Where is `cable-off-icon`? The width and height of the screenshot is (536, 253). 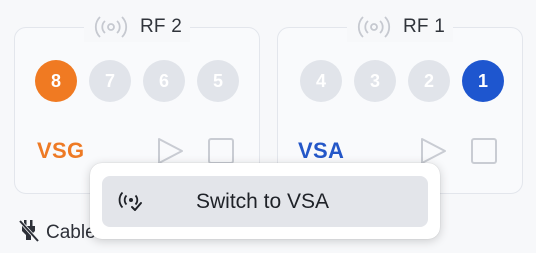
cable-off-icon is located at coordinates (29, 232).